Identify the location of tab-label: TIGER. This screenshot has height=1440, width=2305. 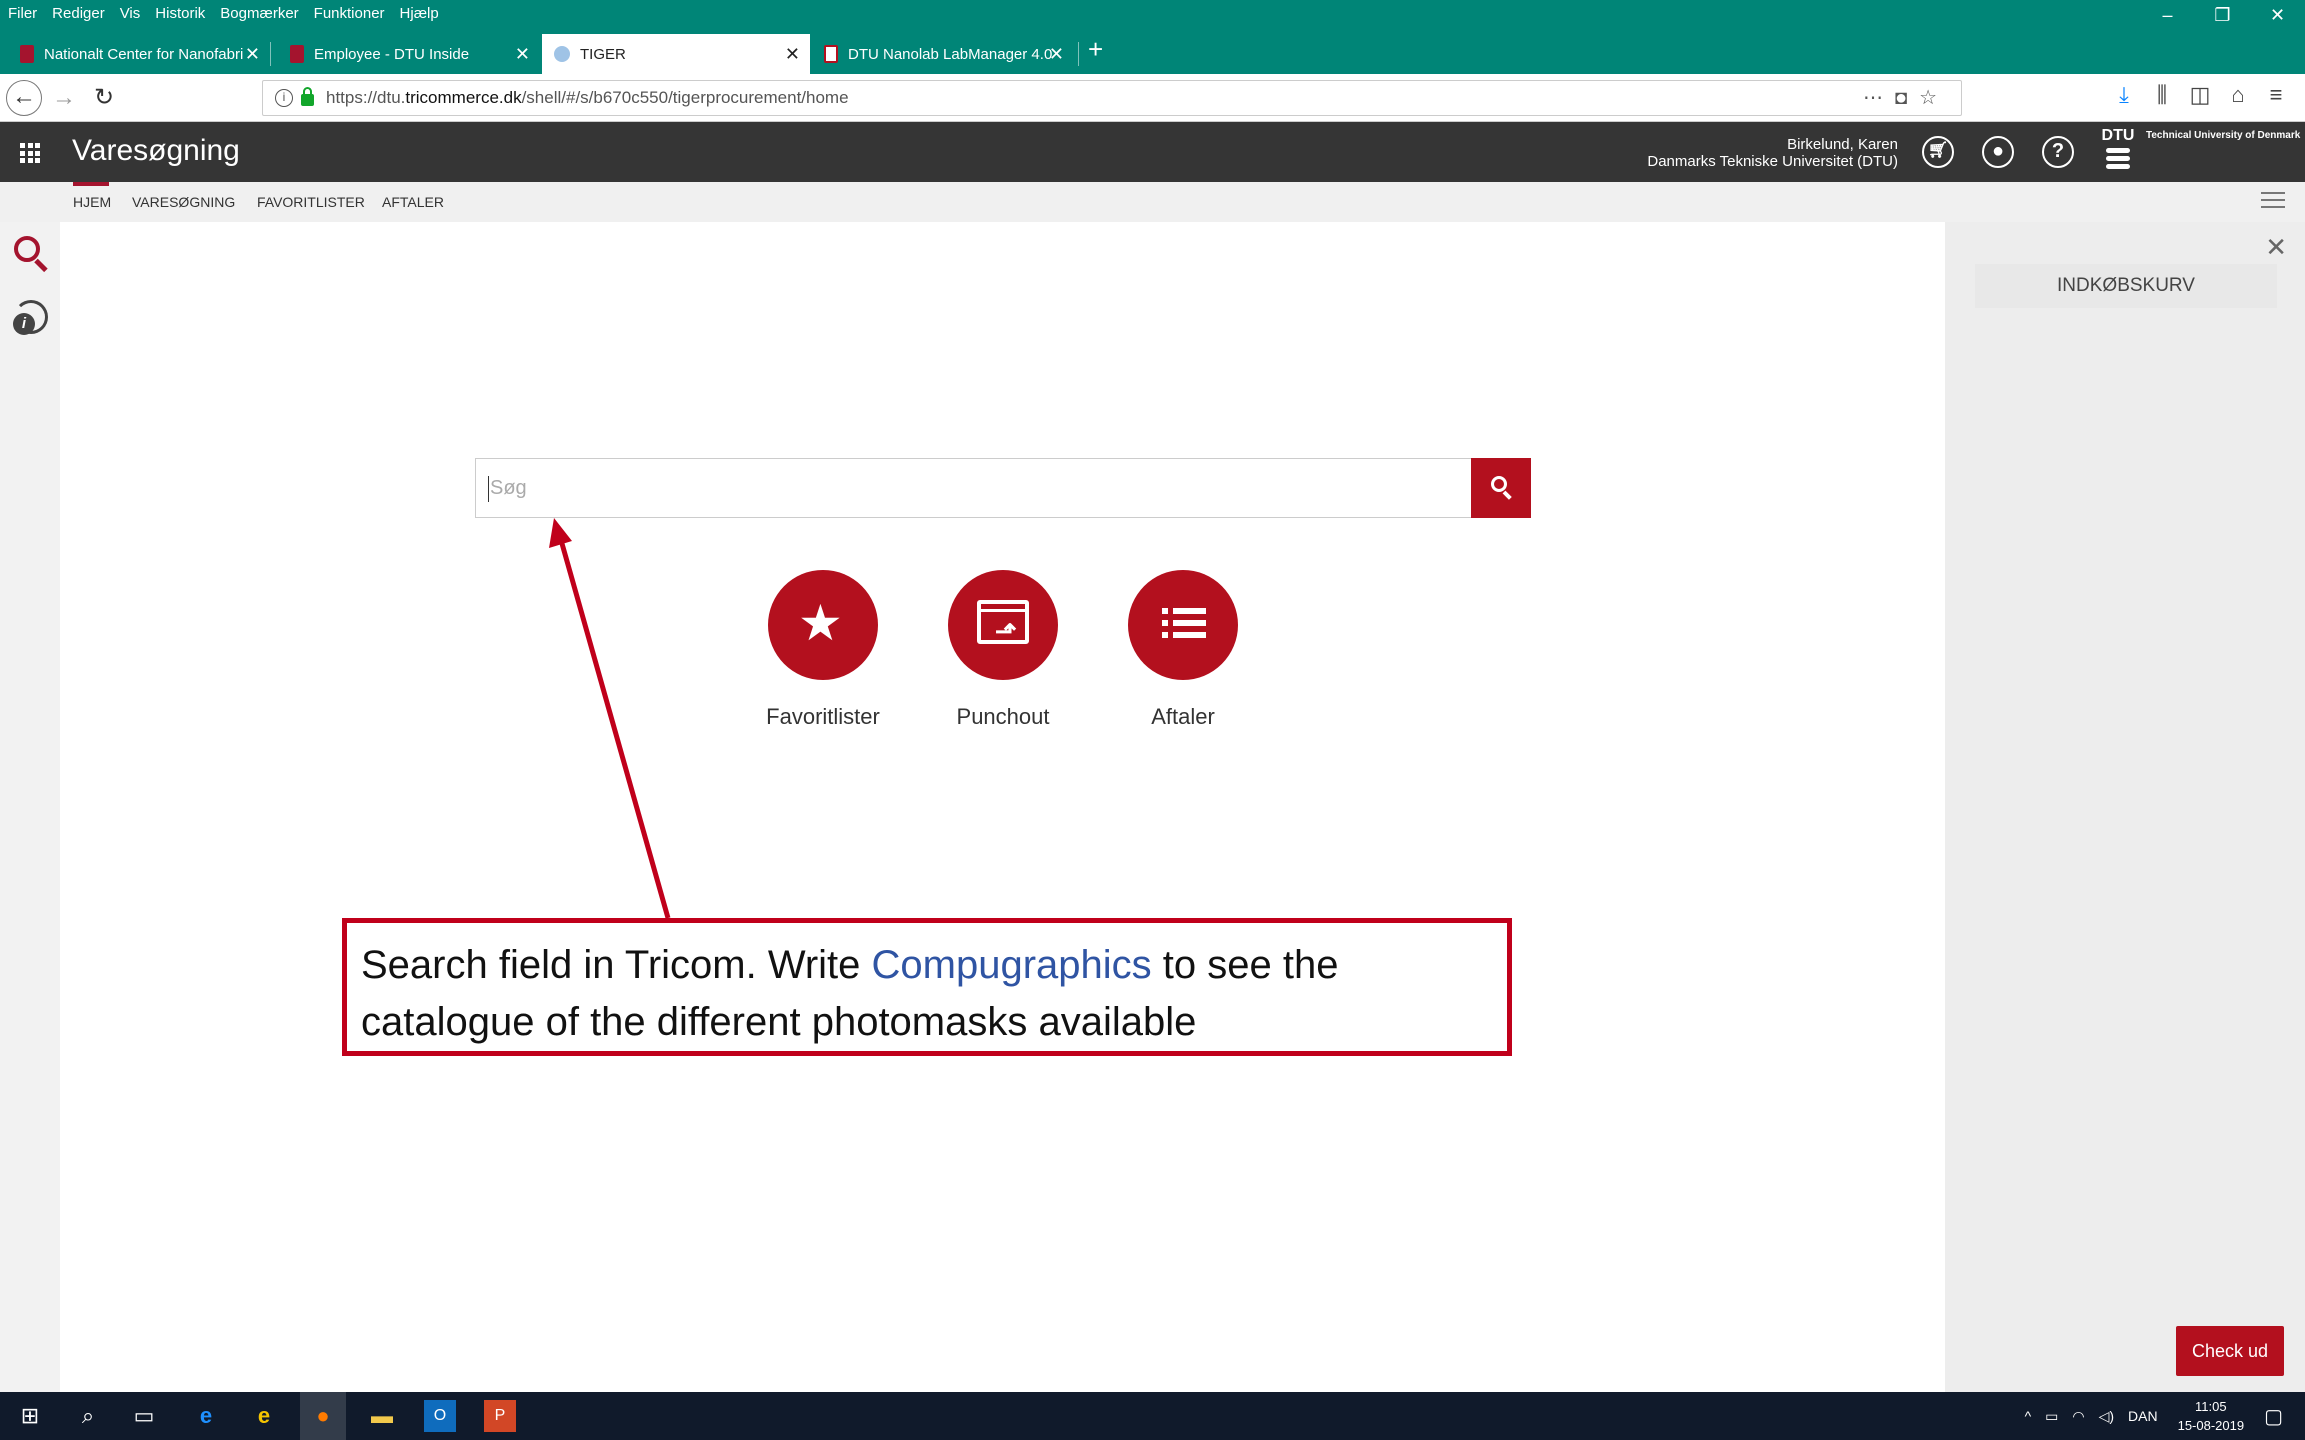
(603, 54).